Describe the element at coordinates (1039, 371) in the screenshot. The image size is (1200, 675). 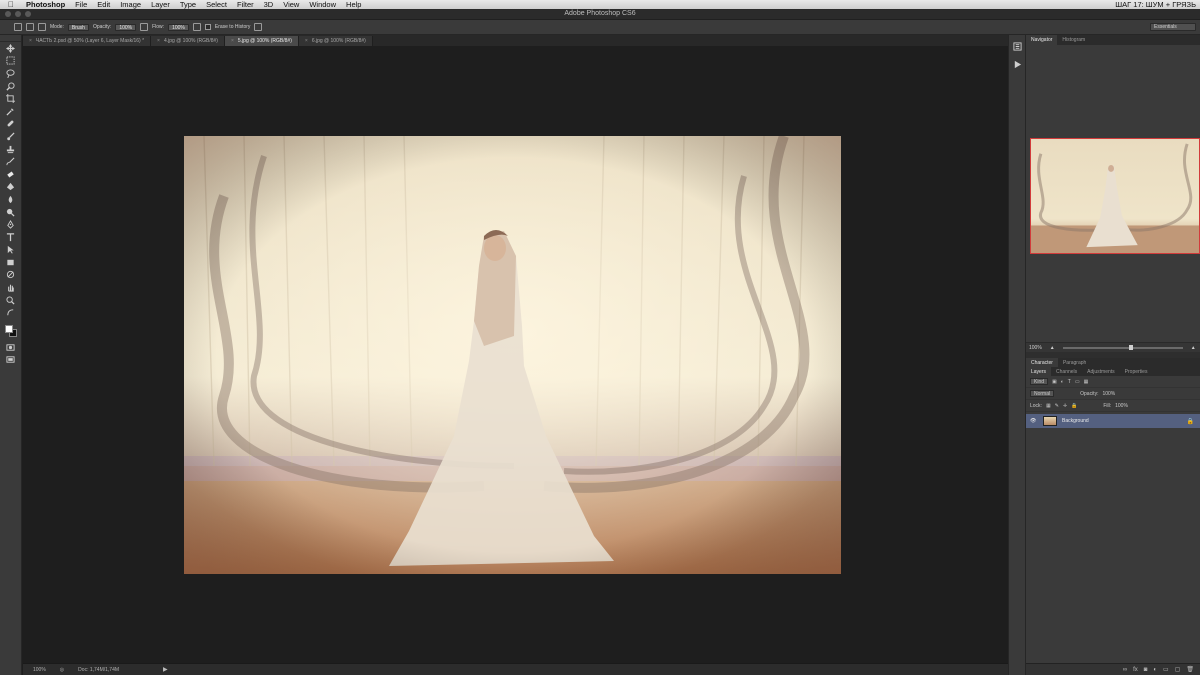
I see `tab-layers: Layers` at that location.